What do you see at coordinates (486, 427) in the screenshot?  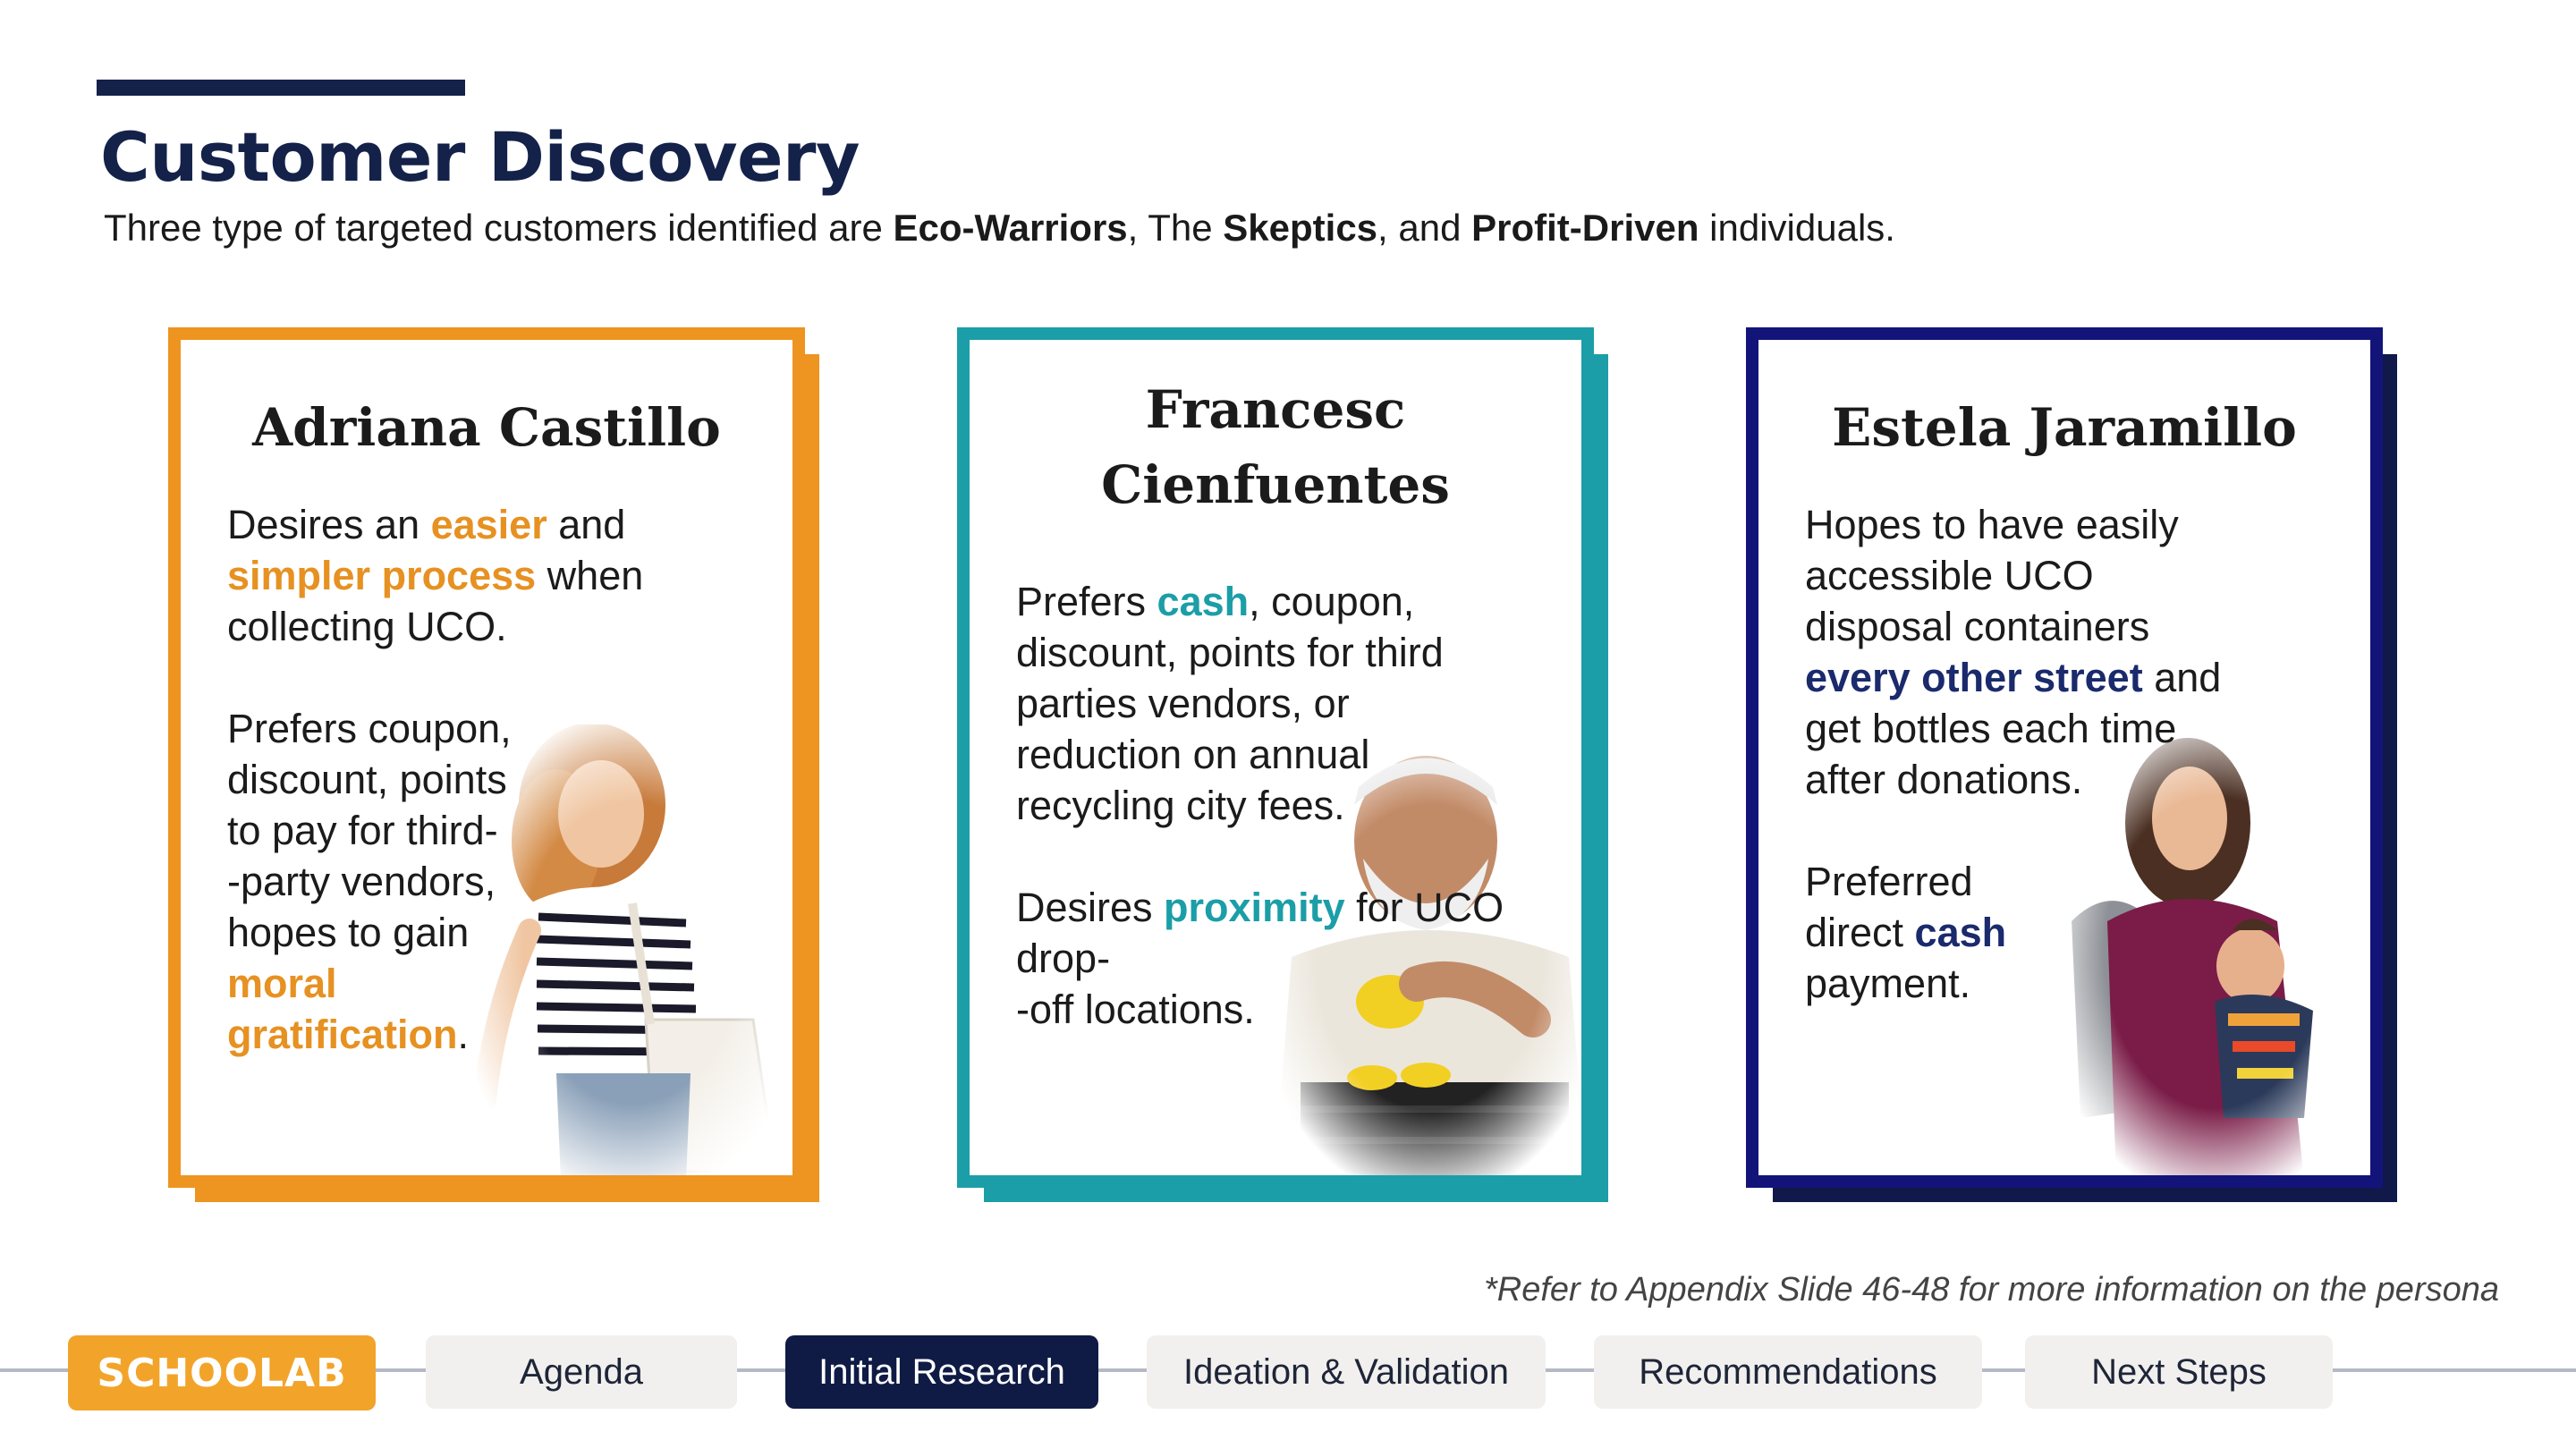 I see `persona-name: Adriana Castillo` at bounding box center [486, 427].